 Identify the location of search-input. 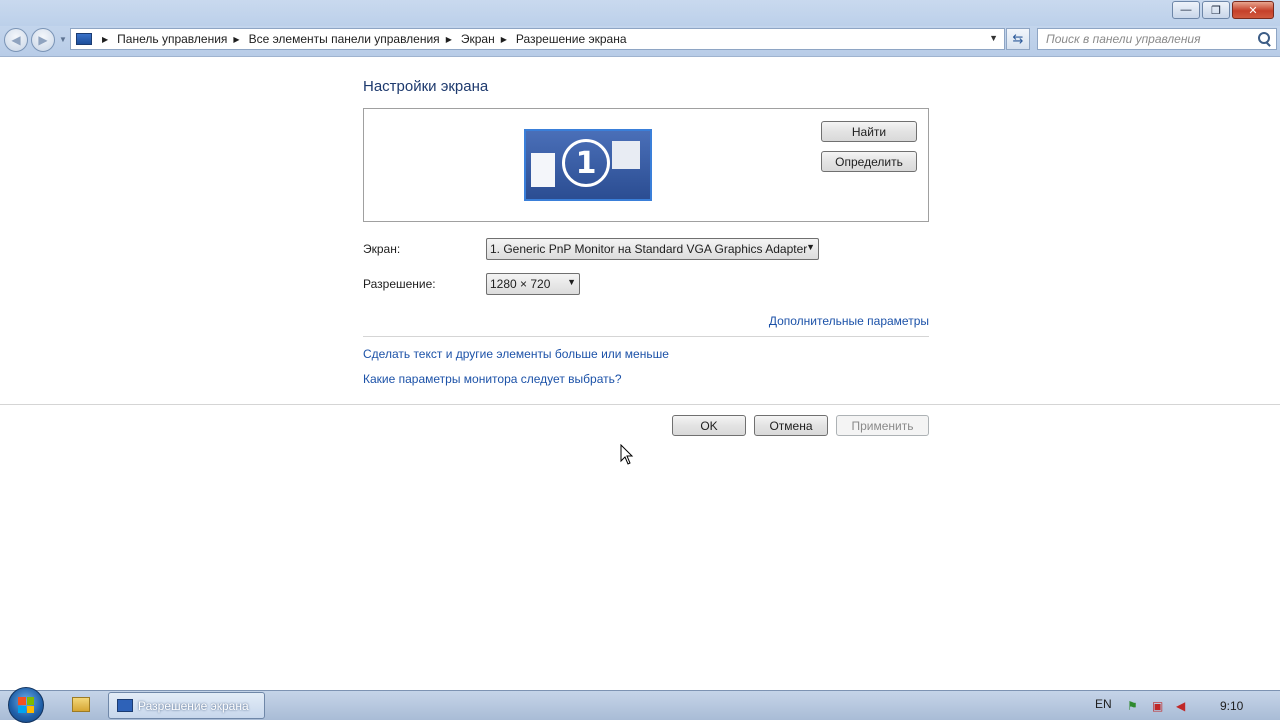
(1150, 39).